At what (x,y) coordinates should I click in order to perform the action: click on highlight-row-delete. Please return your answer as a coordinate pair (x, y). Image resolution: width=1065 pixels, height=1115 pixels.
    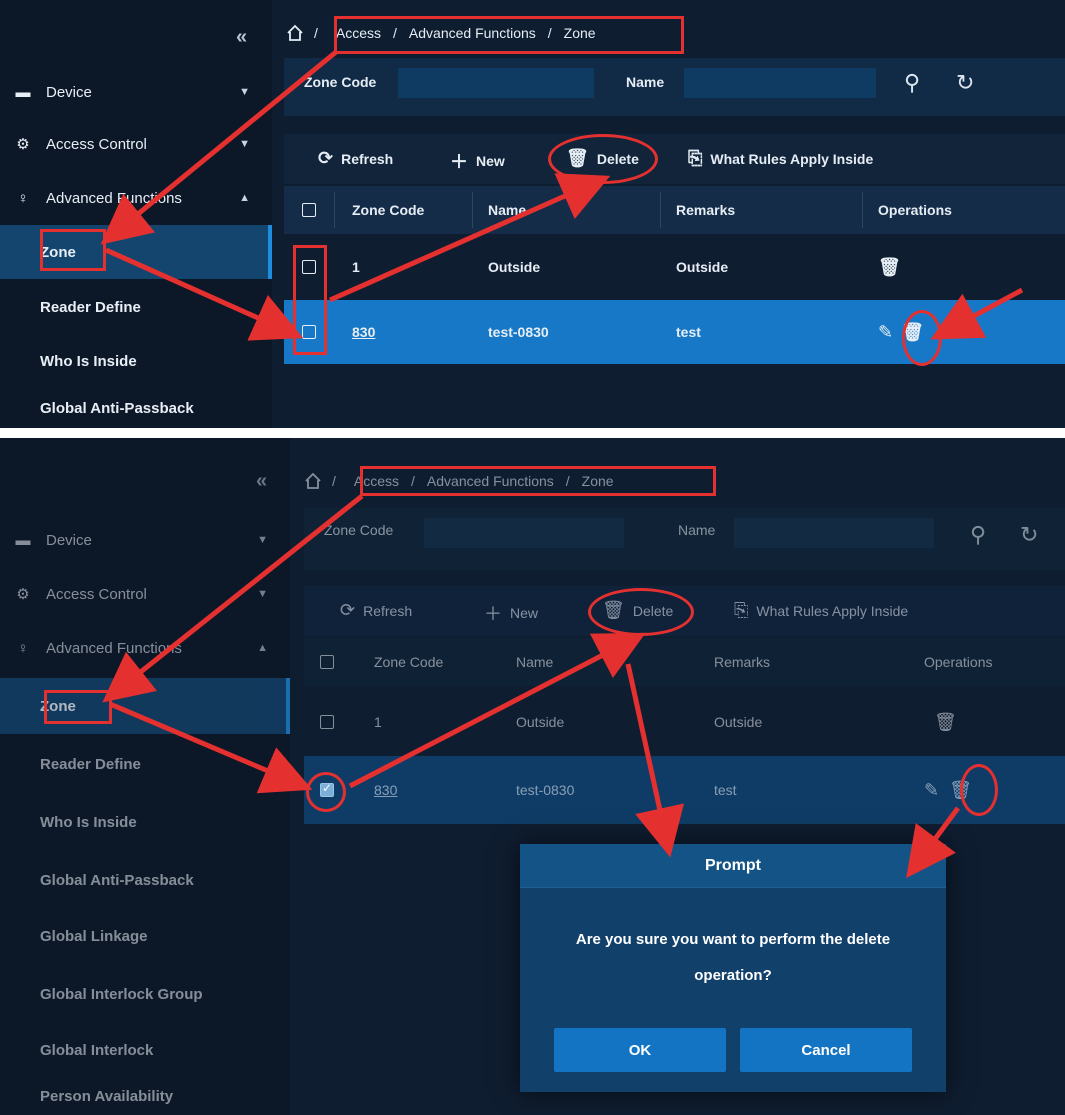
    Looking at the image, I should click on (922, 338).